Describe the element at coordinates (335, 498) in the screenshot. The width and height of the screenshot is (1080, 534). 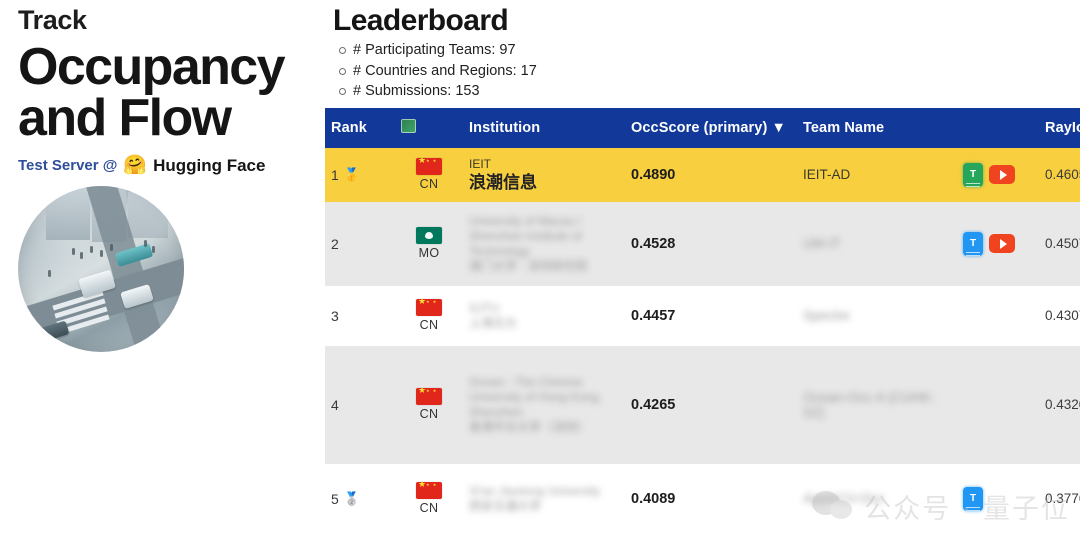
I see `rank-value: 5` at that location.